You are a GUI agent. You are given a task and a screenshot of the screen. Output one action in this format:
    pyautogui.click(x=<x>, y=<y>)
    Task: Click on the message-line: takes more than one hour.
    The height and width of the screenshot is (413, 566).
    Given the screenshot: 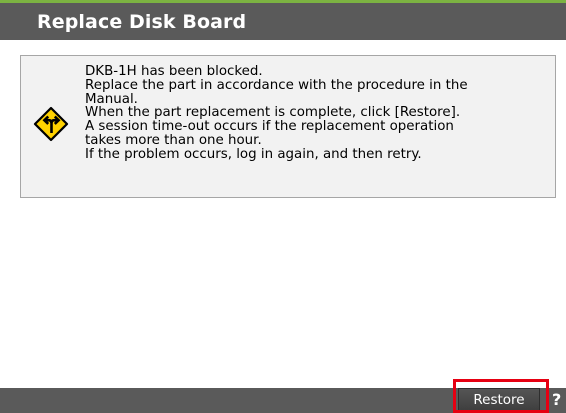 What is the action you would take?
    pyautogui.click(x=173, y=140)
    